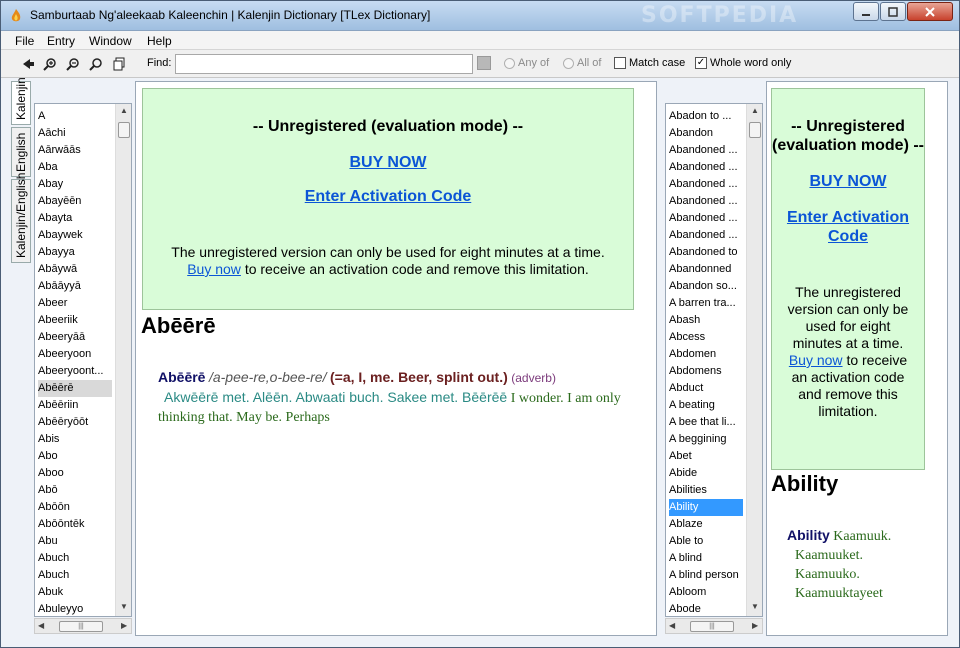 This screenshot has height=648, width=960. I want to click on list-item: Abaywek, so click(75, 235).